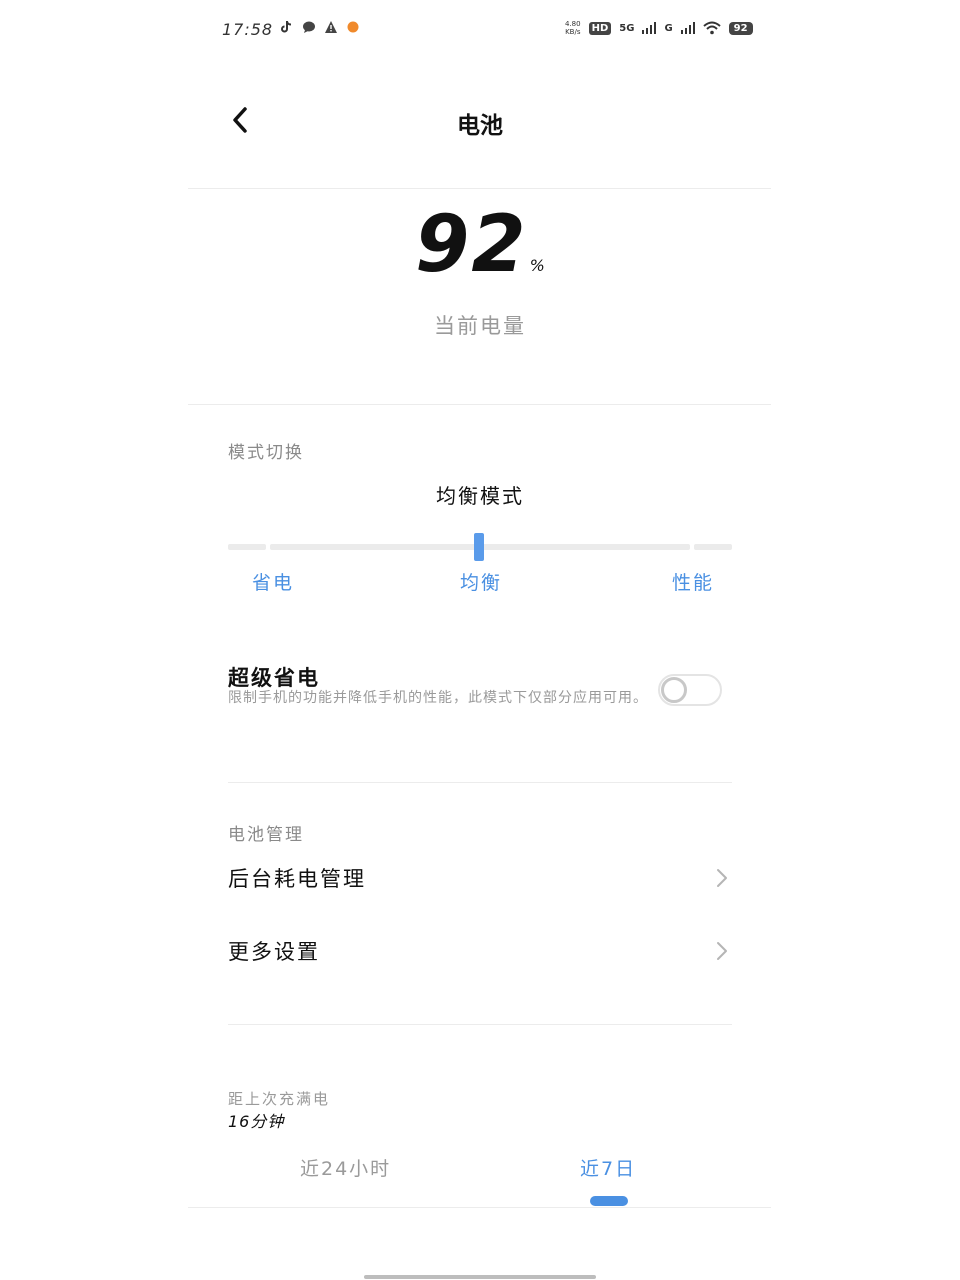 Image resolution: width=960 pixels, height=1280 pixels. I want to click on list-item-label: 后台耗电管理, so click(297, 879).